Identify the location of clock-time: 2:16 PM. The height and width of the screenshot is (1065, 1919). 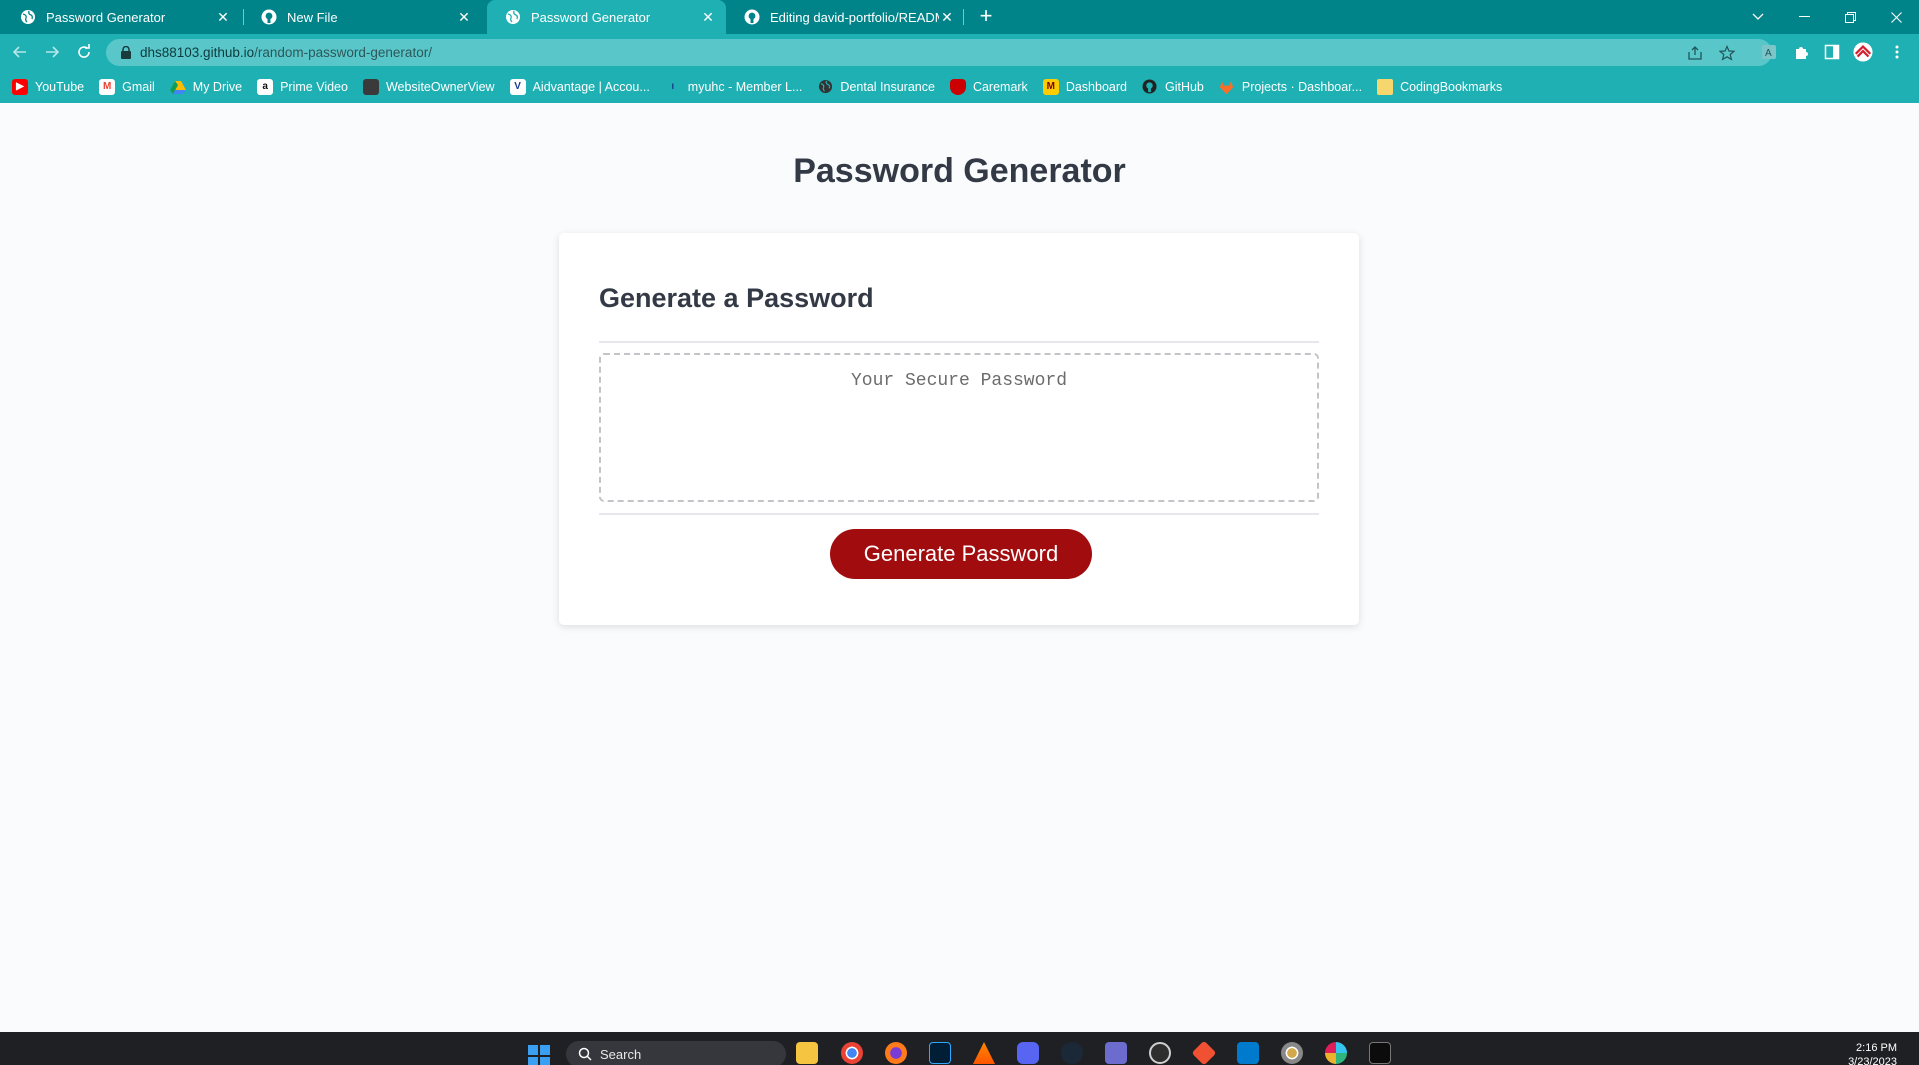
(1876, 1048).